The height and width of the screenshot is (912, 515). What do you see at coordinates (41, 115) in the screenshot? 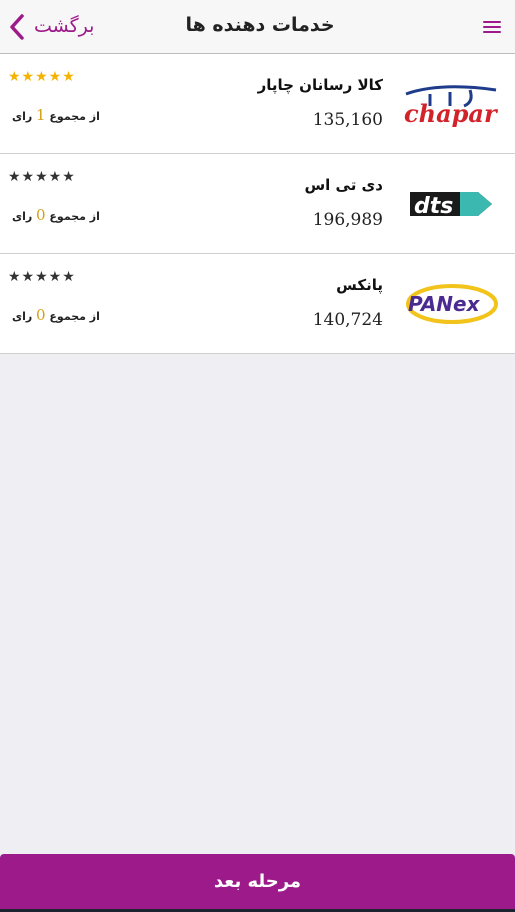
I see `votes-count: 1` at bounding box center [41, 115].